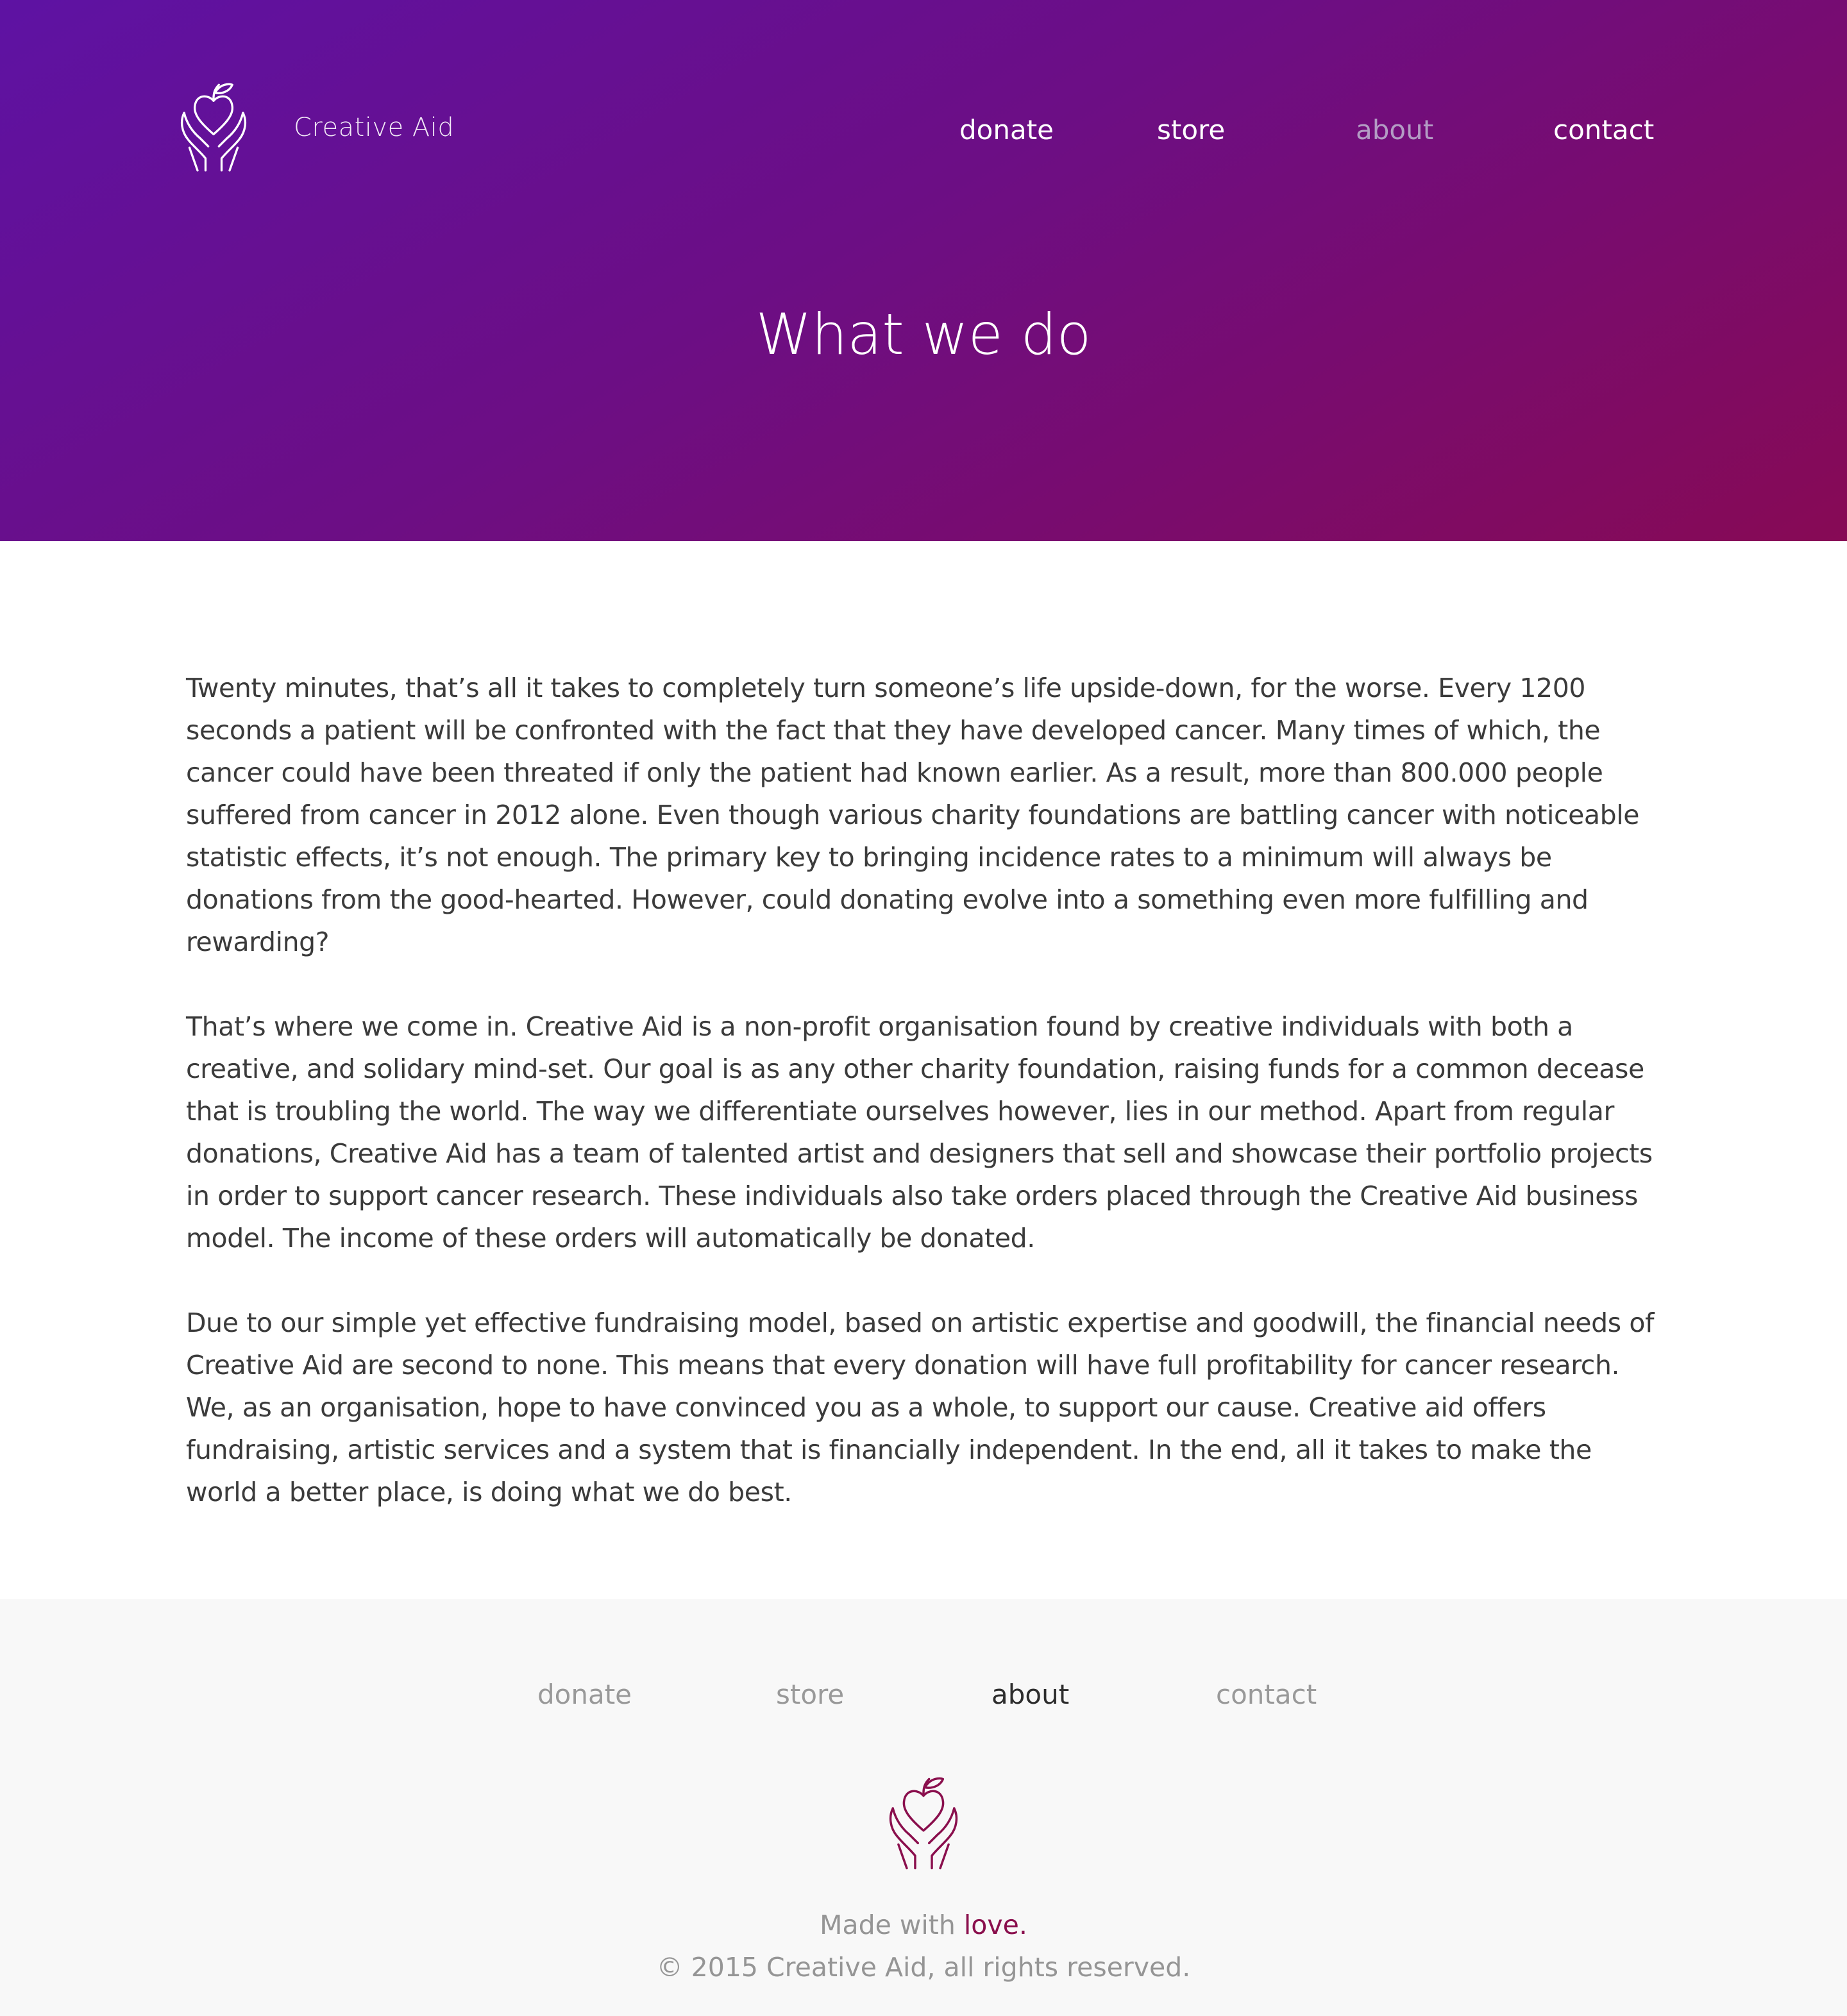 Image resolution: width=1847 pixels, height=2016 pixels. What do you see at coordinates (1266, 1694) in the screenshot?
I see `footer-nav-contact: contact` at bounding box center [1266, 1694].